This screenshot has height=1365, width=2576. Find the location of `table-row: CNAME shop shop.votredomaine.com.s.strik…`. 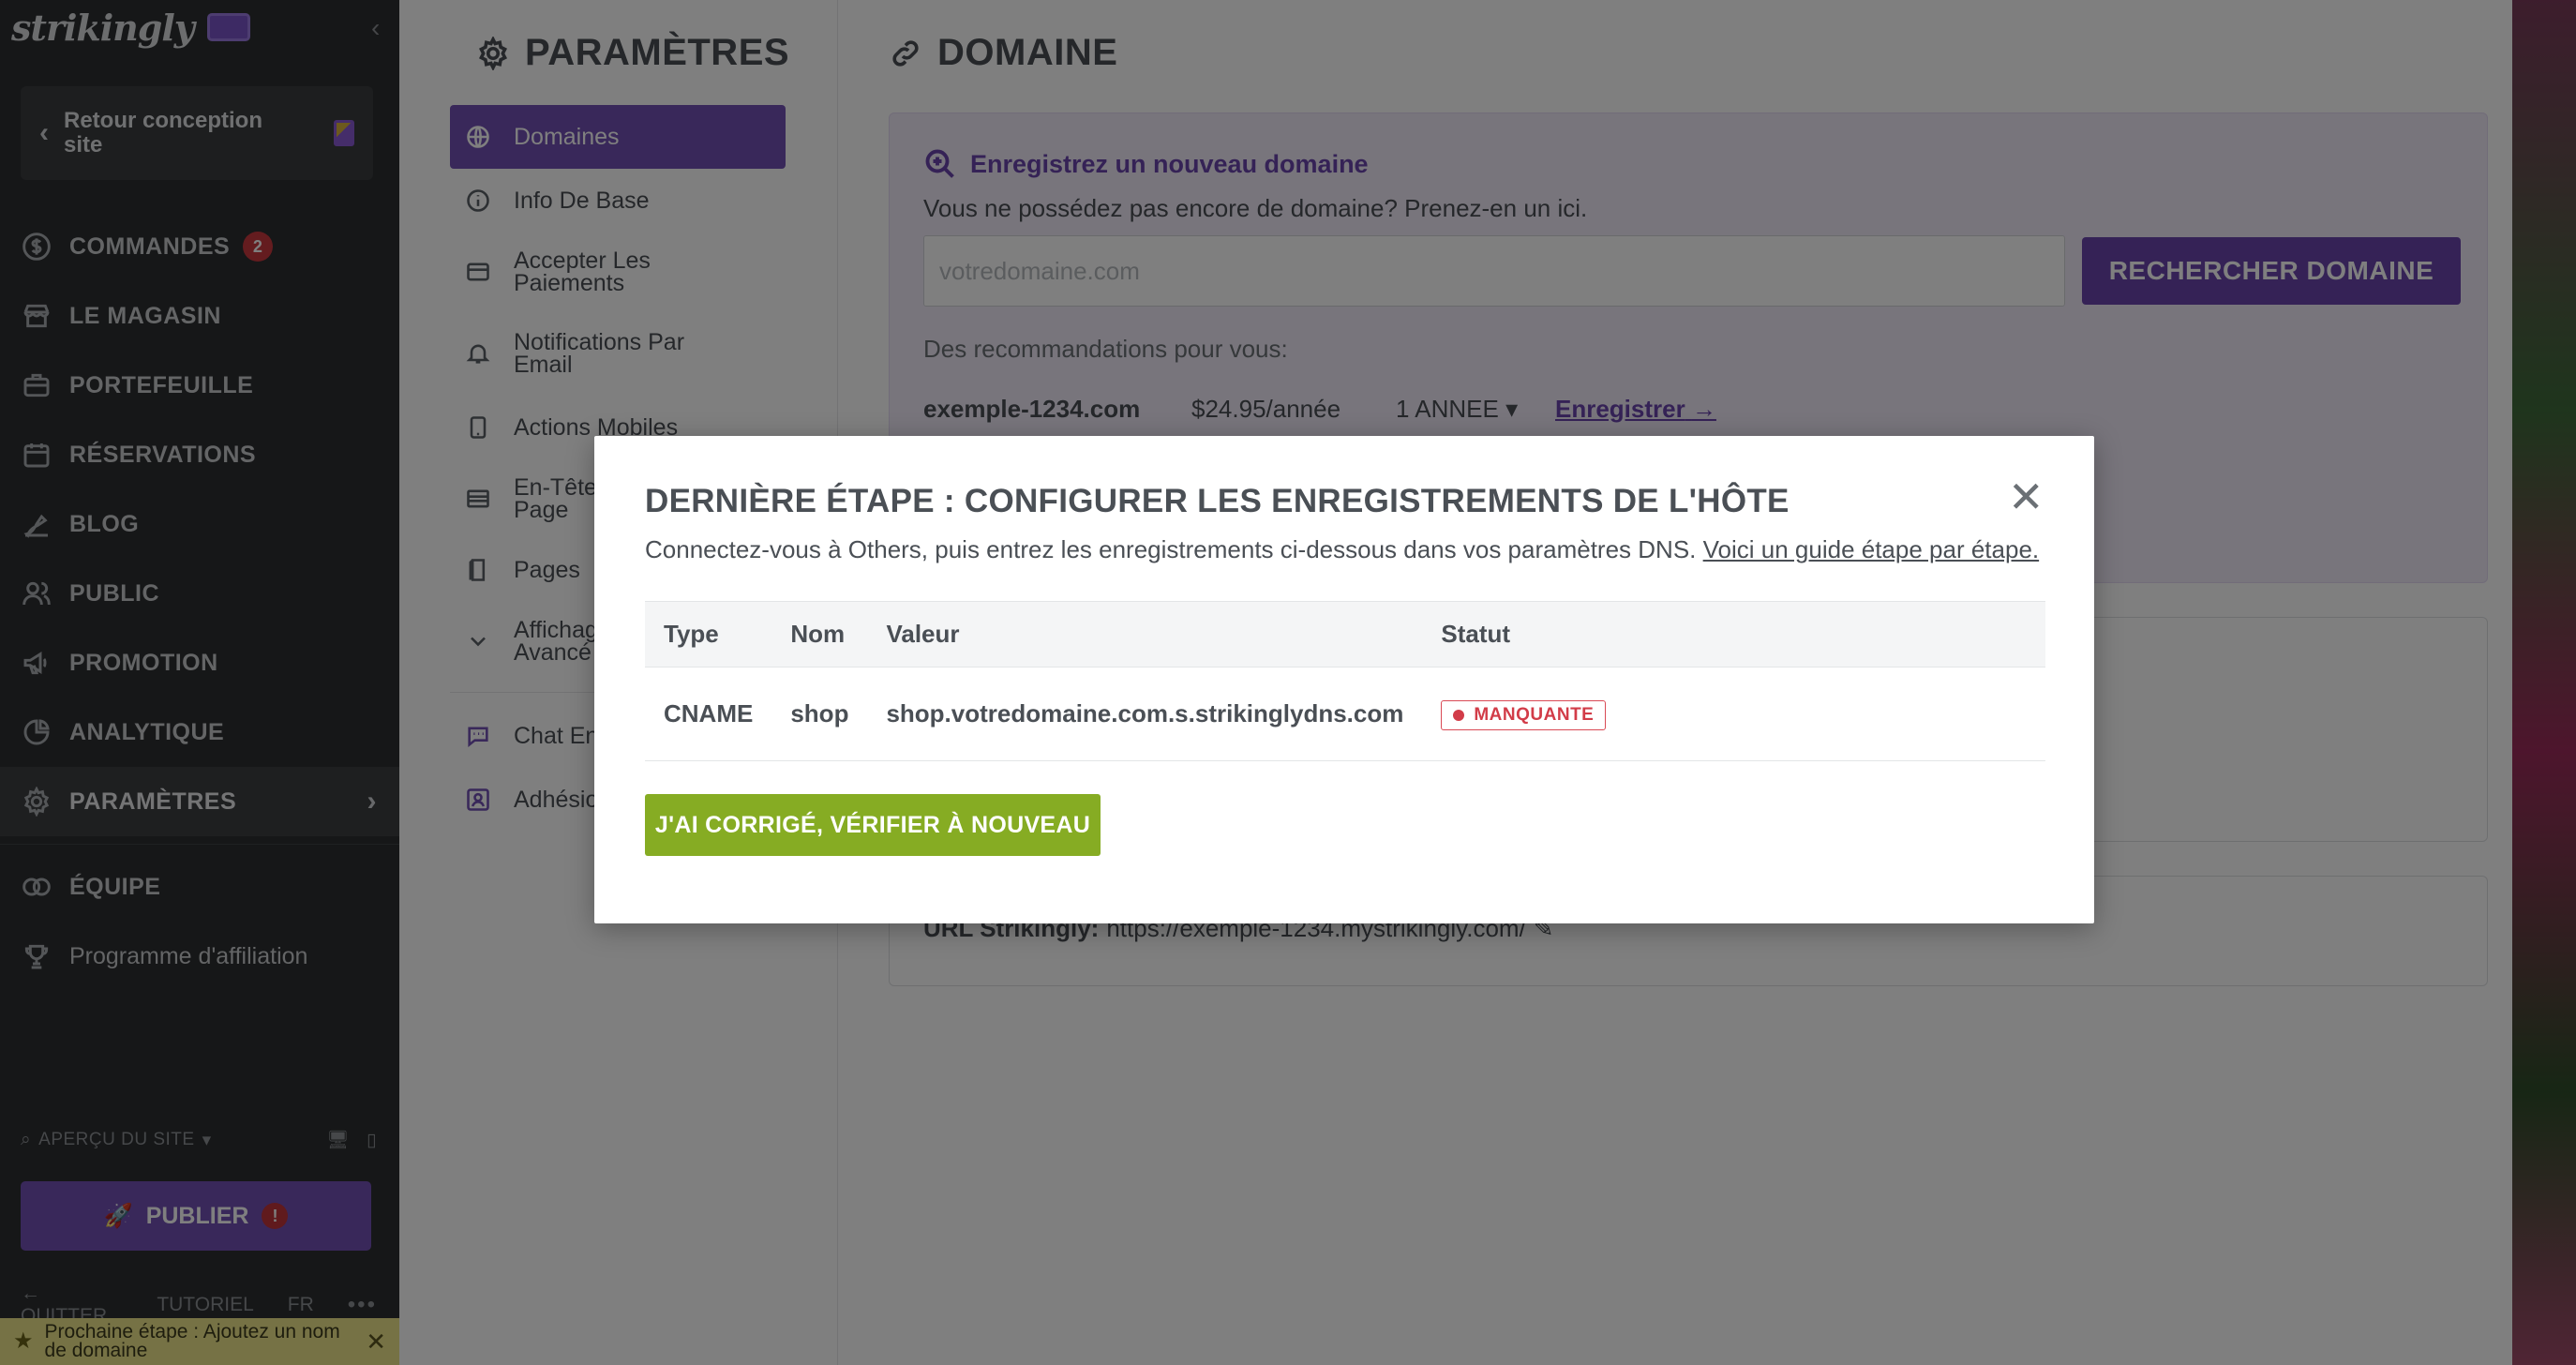

table-row: CNAME shop shop.votredomaine.com.s.strik… is located at coordinates (1345, 714).